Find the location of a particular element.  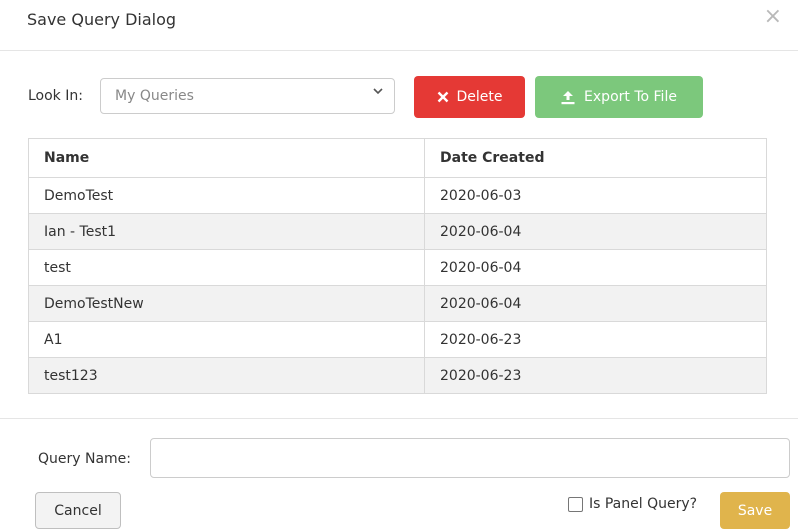

export-button-label: Export To File is located at coordinates (630, 97).